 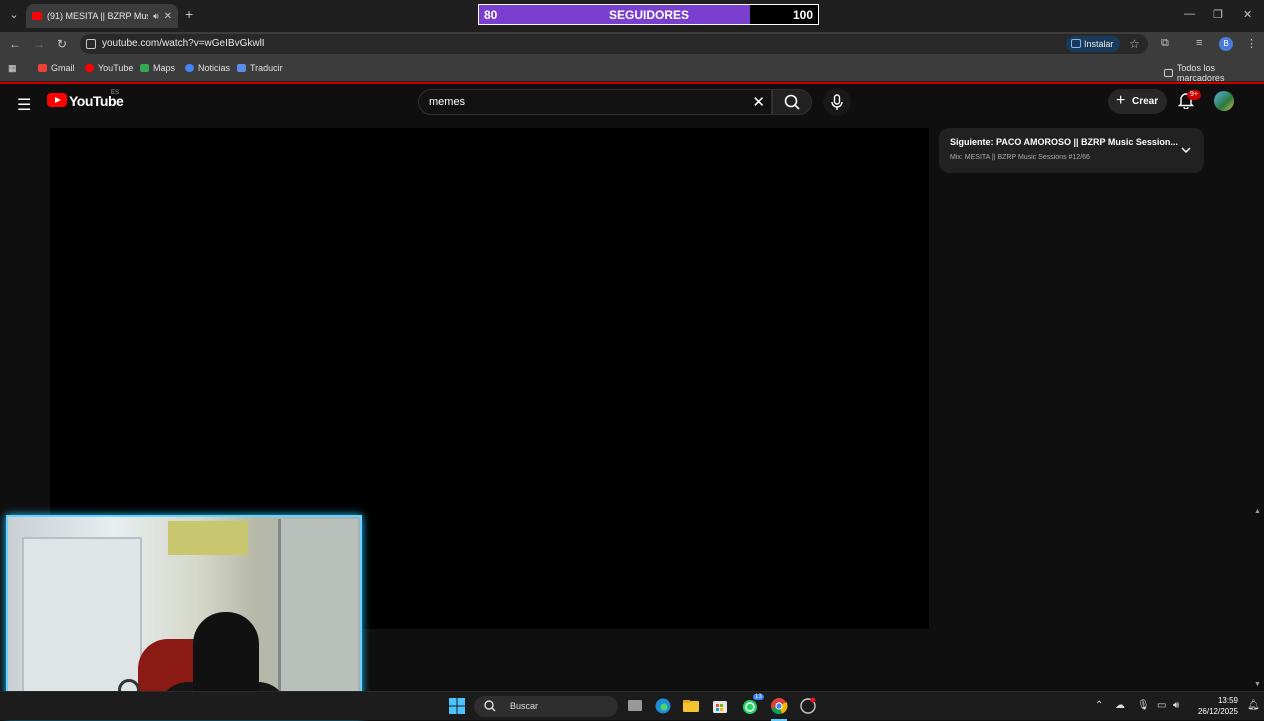 I want to click on install-label: Instalar, so click(x=1099, y=44).